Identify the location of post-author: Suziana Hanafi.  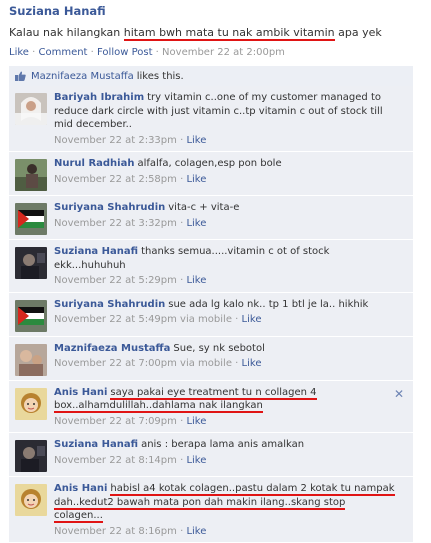
(216, 11).